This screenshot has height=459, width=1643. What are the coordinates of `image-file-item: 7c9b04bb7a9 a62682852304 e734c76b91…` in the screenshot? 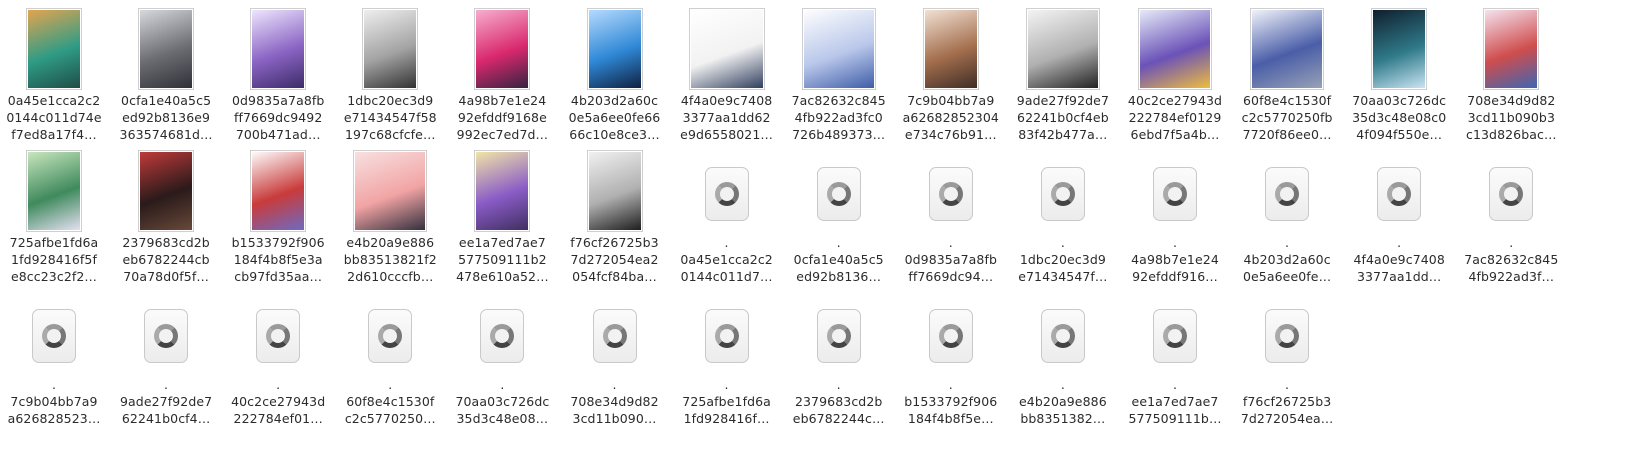 It's located at (951, 72).